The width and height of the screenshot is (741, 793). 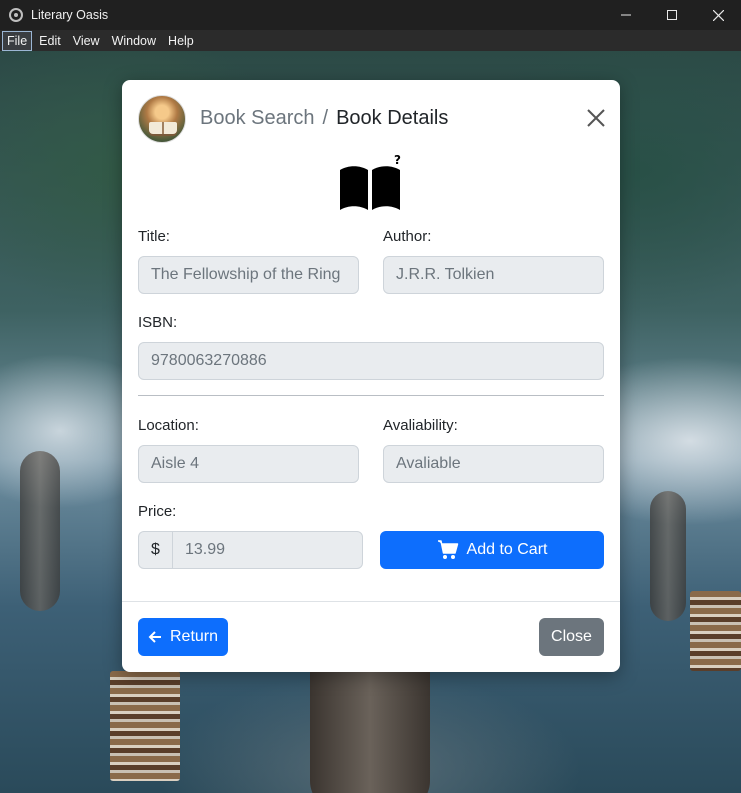 I want to click on price-field: 13.99, so click(x=267, y=550).